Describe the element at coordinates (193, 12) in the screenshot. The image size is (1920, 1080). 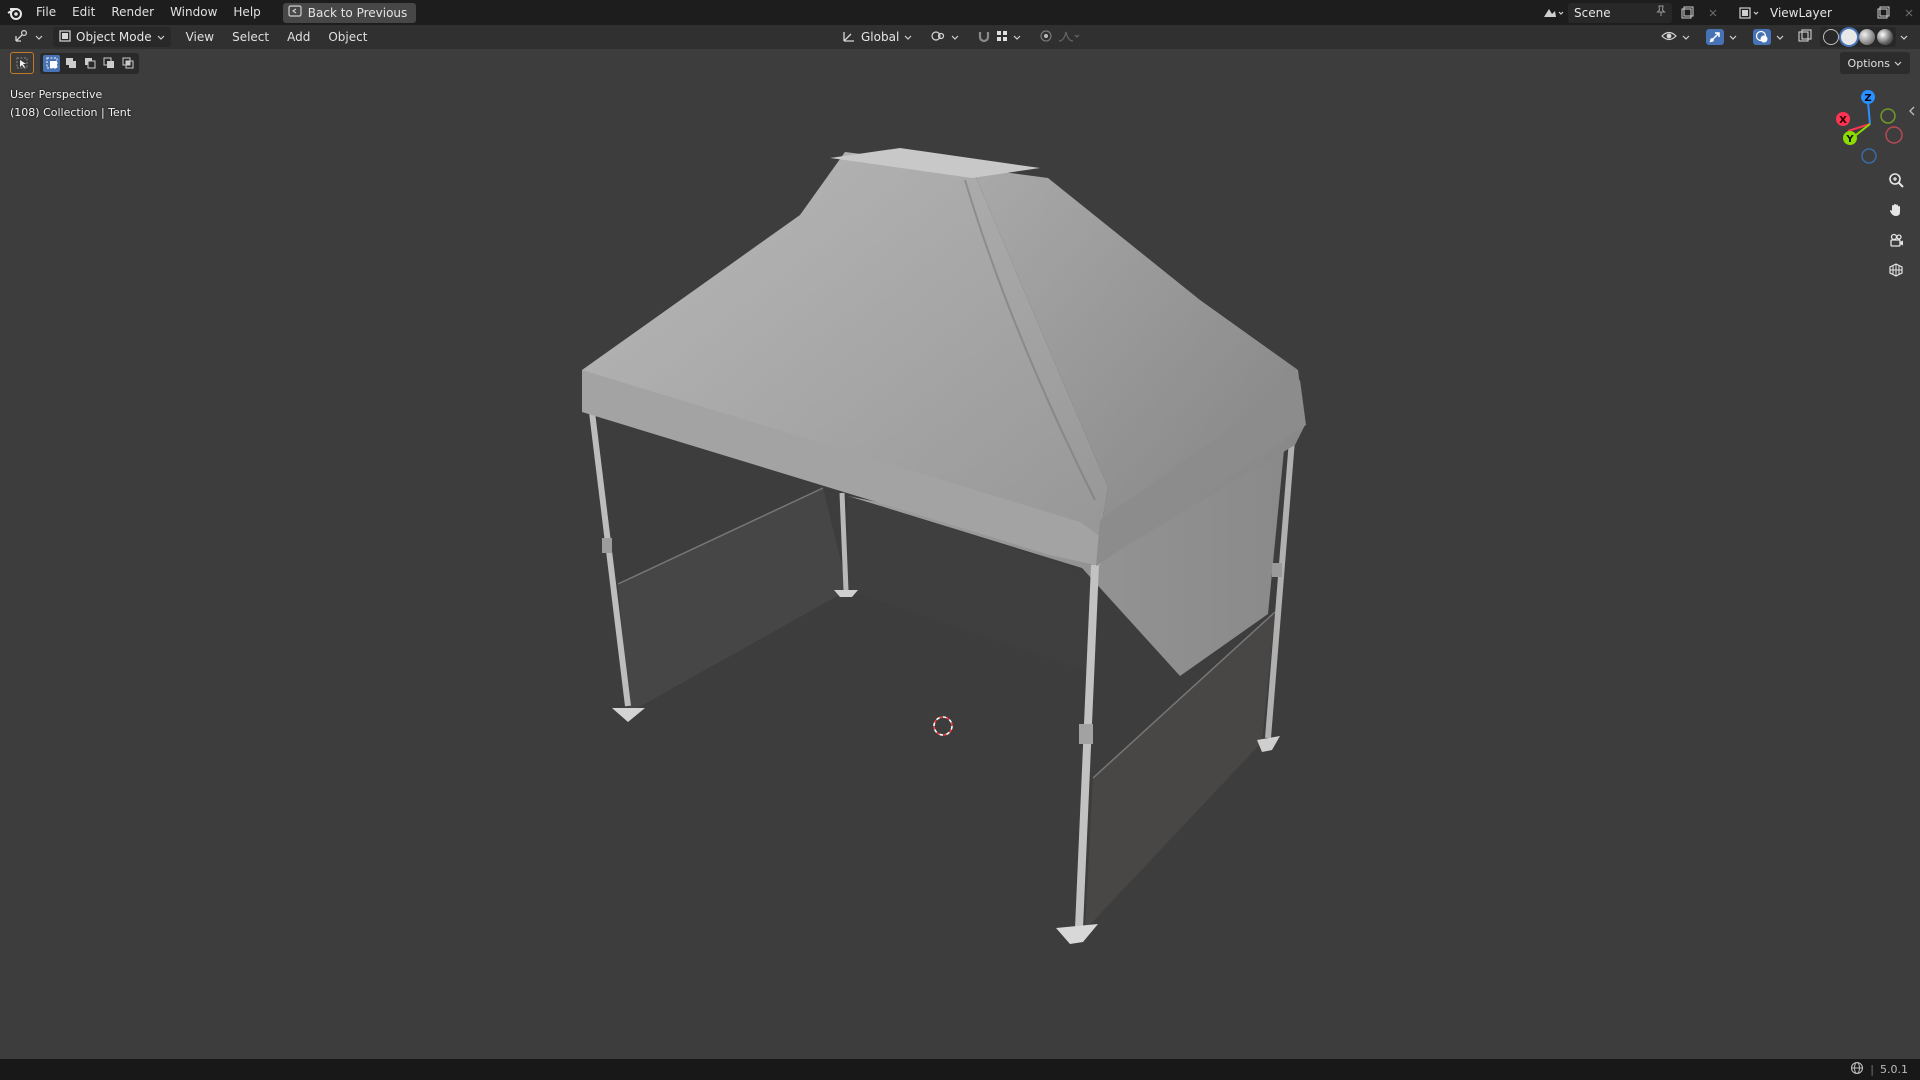
I see `menu-window: Window` at that location.